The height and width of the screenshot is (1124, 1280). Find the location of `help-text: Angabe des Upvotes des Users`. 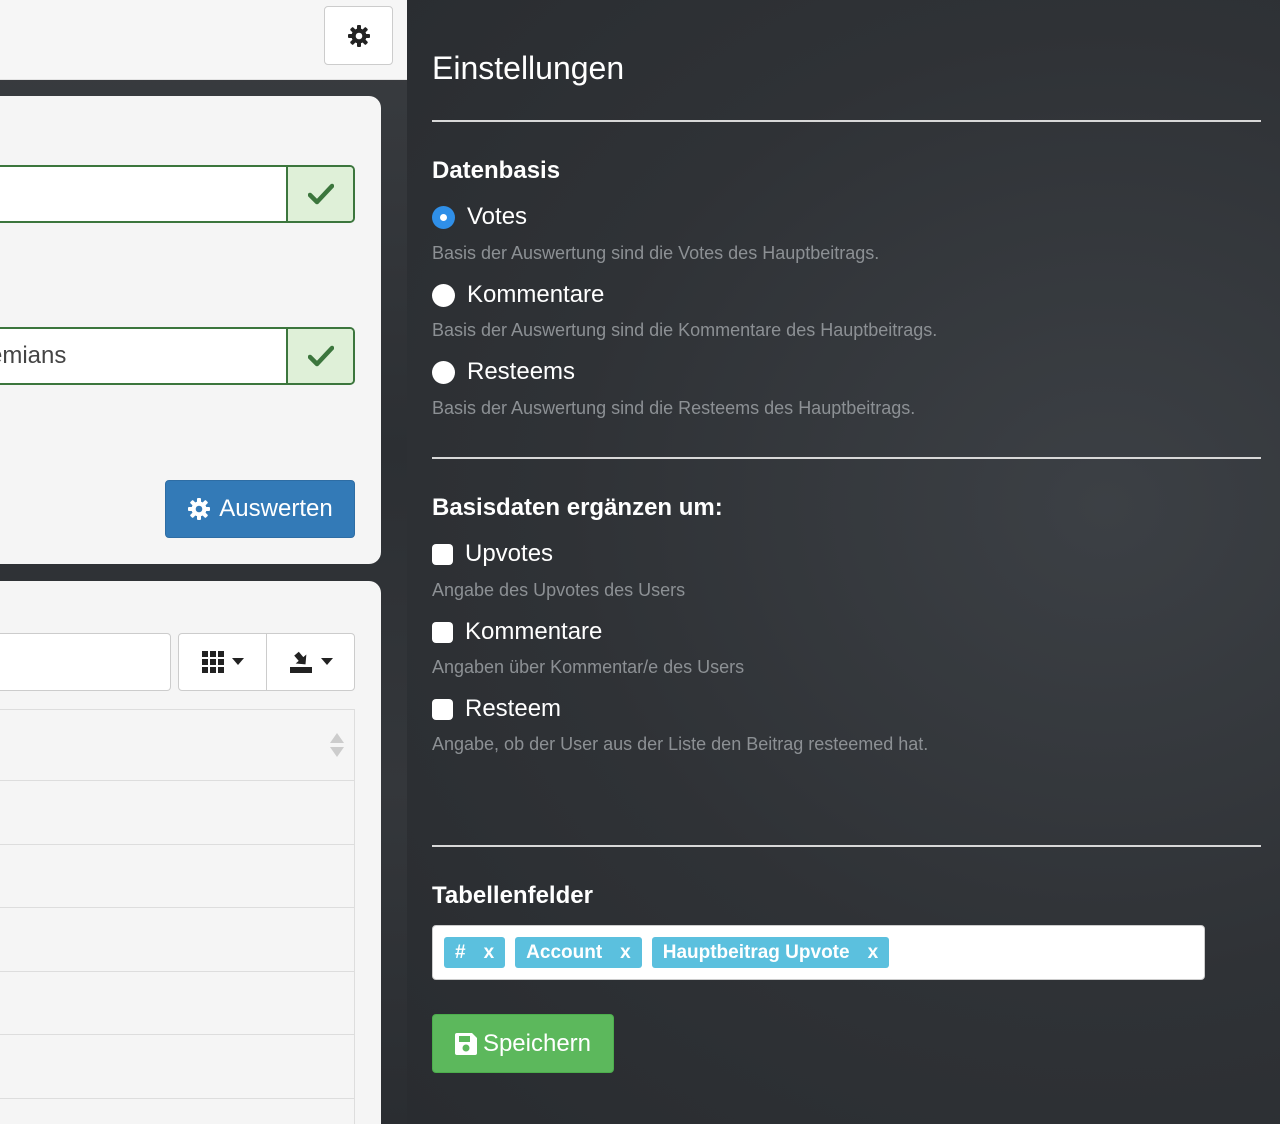

help-text: Angabe des Upvotes des Users is located at coordinates (559, 590).